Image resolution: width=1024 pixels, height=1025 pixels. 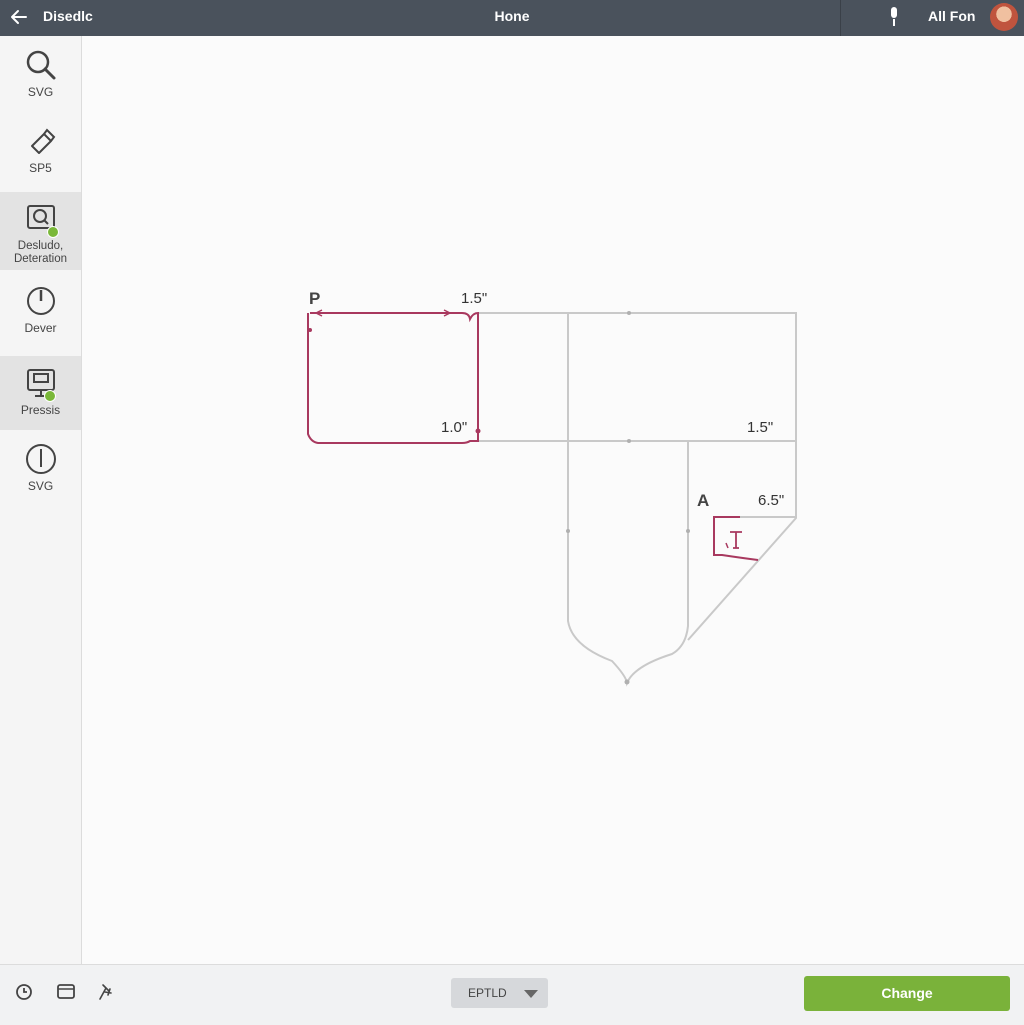 What do you see at coordinates (40, 301) in the screenshot?
I see `power-icon` at bounding box center [40, 301].